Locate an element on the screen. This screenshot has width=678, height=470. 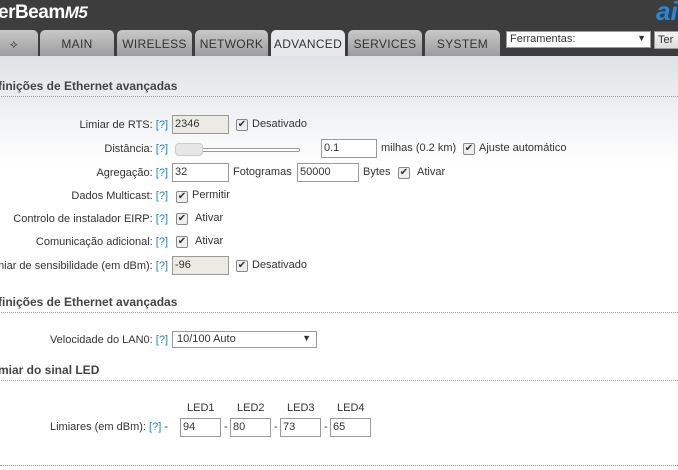
led4-header: LED4 is located at coordinates (351, 408).